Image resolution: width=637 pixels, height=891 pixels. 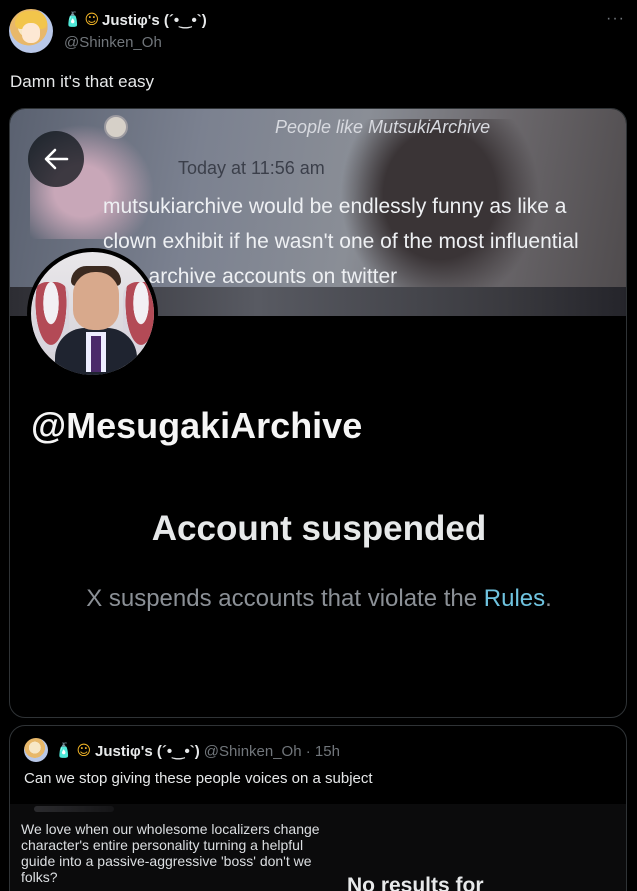 I want to click on rules-link: Rules, so click(x=514, y=598).